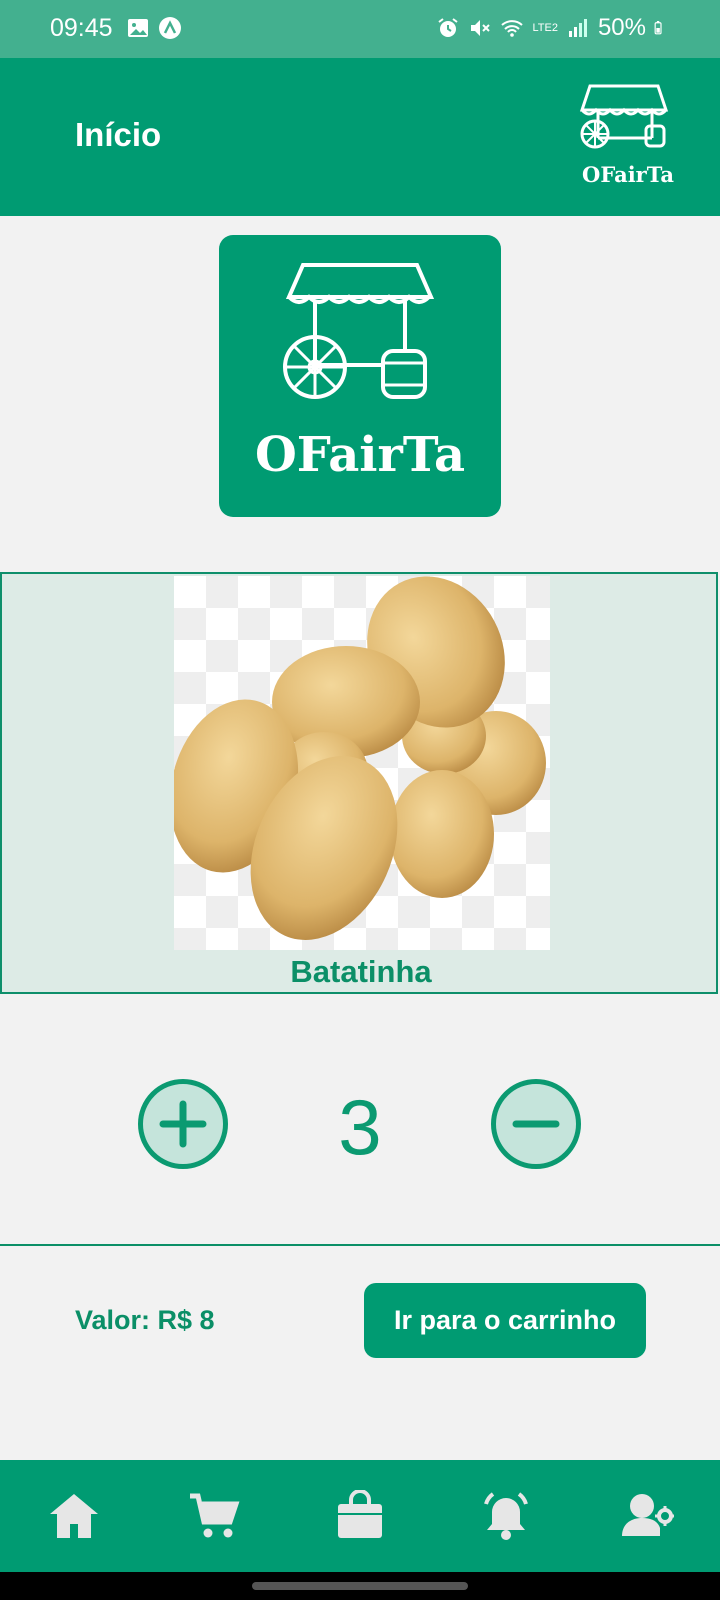 This screenshot has height=1600, width=720. Describe the element at coordinates (481, 28) in the screenshot. I see `mute-icon` at that location.